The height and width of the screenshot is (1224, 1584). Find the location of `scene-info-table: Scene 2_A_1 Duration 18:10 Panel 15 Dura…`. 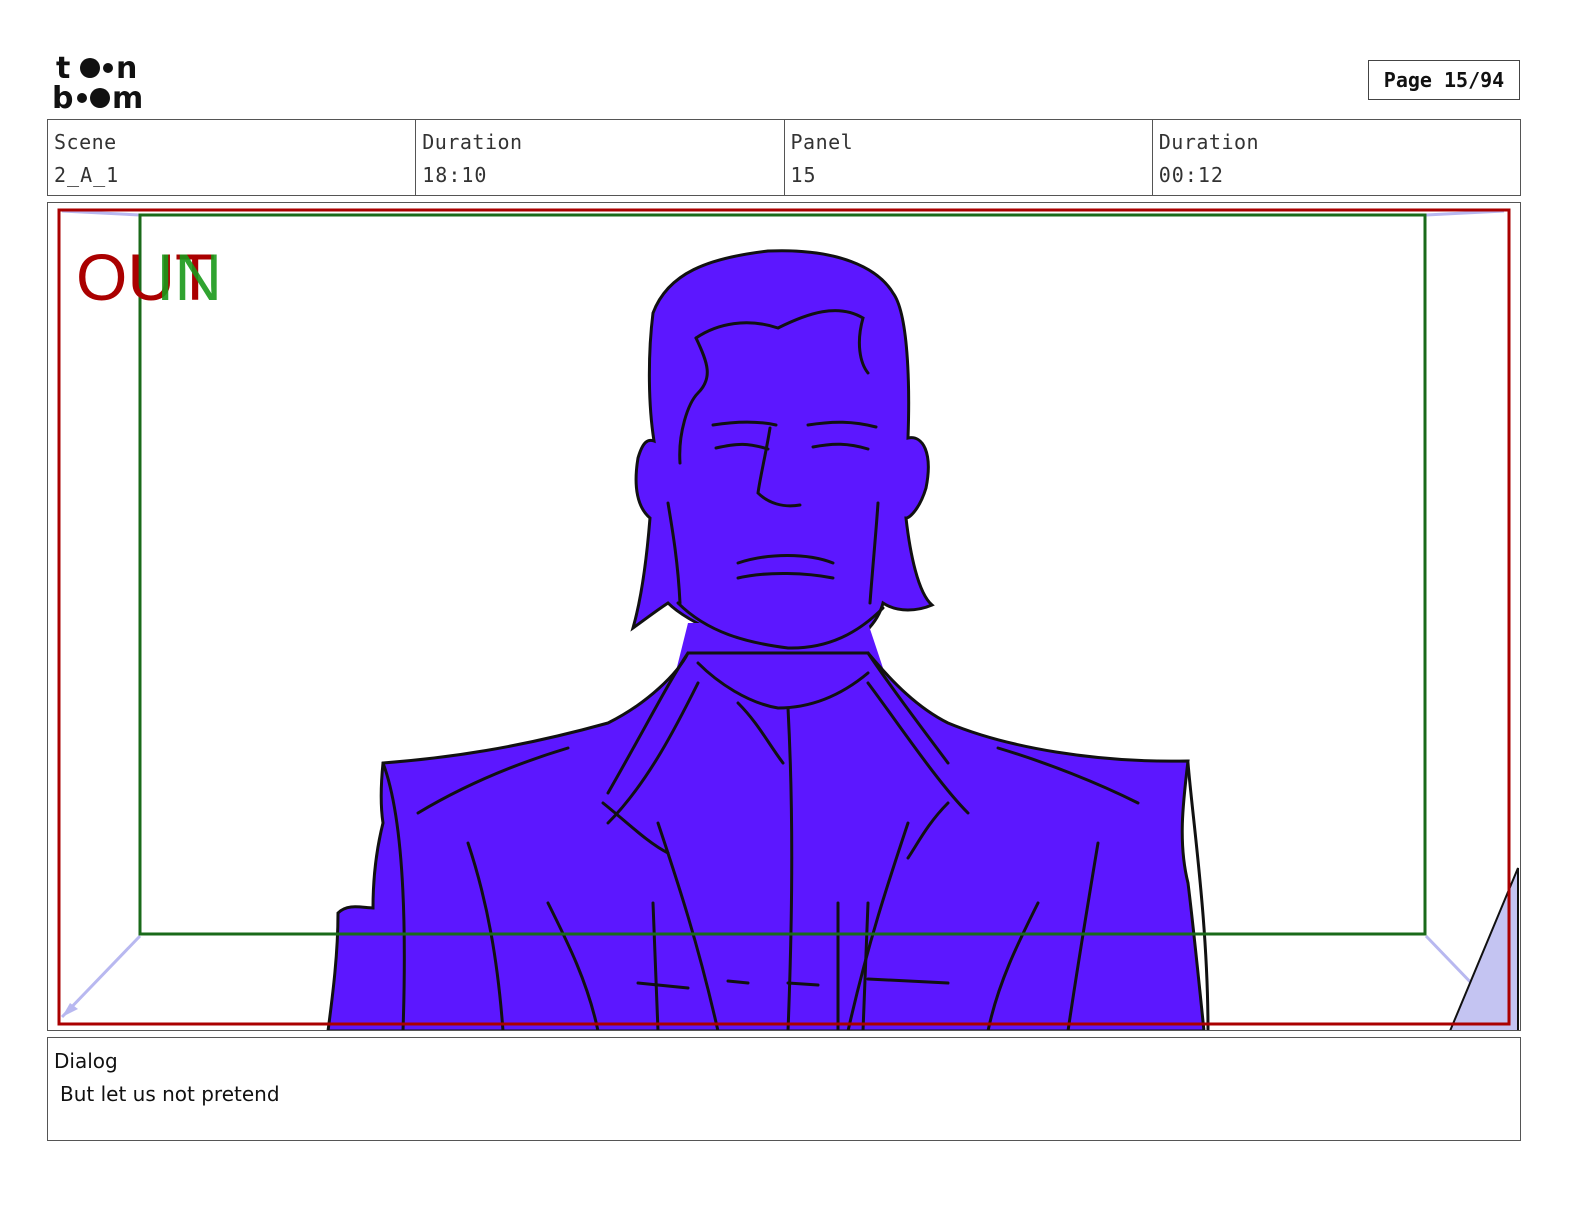

scene-info-table: Scene 2_A_1 Duration 18:10 Panel 15 Dura… is located at coordinates (784, 157).